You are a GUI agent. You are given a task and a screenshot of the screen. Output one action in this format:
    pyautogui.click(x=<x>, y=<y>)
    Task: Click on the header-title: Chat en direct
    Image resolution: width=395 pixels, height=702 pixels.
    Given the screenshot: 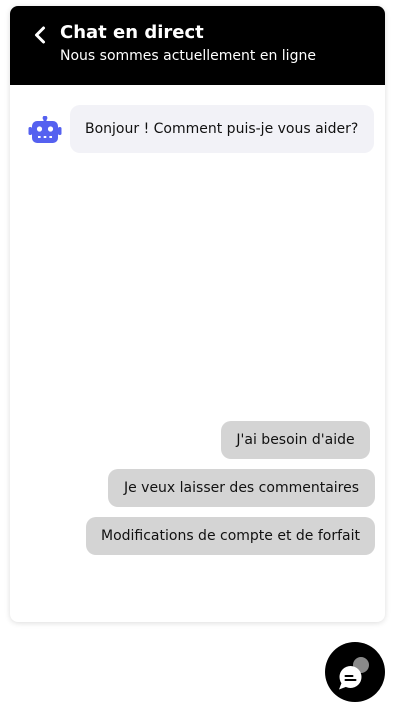 What is the action you would take?
    pyautogui.click(x=132, y=32)
    